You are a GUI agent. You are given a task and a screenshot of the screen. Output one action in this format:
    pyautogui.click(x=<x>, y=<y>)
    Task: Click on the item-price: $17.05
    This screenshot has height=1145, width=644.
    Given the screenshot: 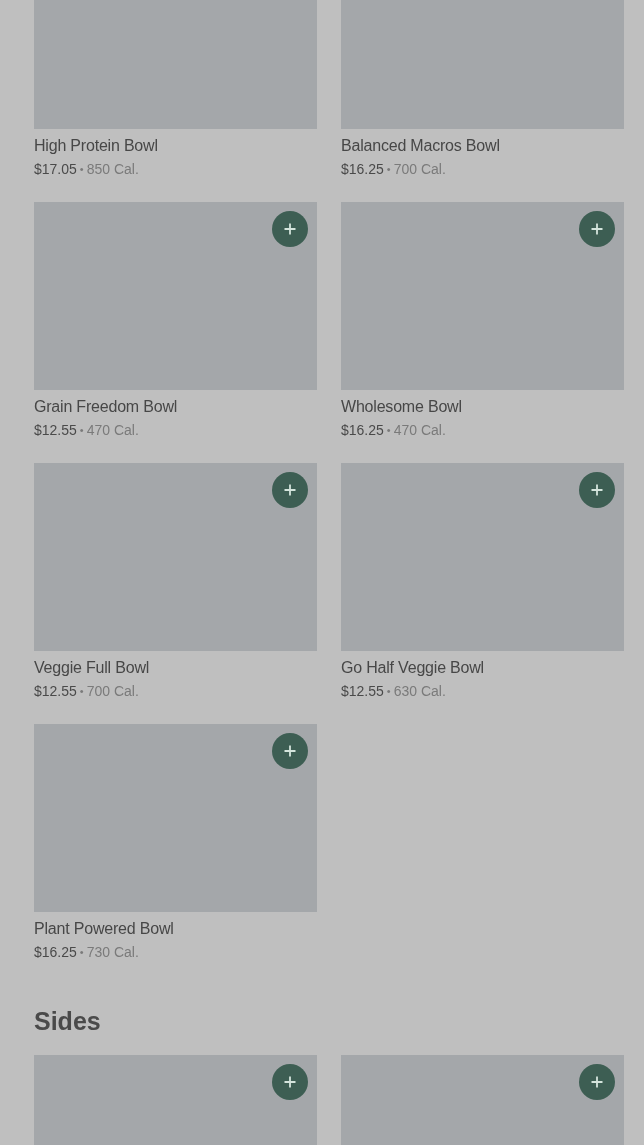 What is the action you would take?
    pyautogui.click(x=55, y=169)
    